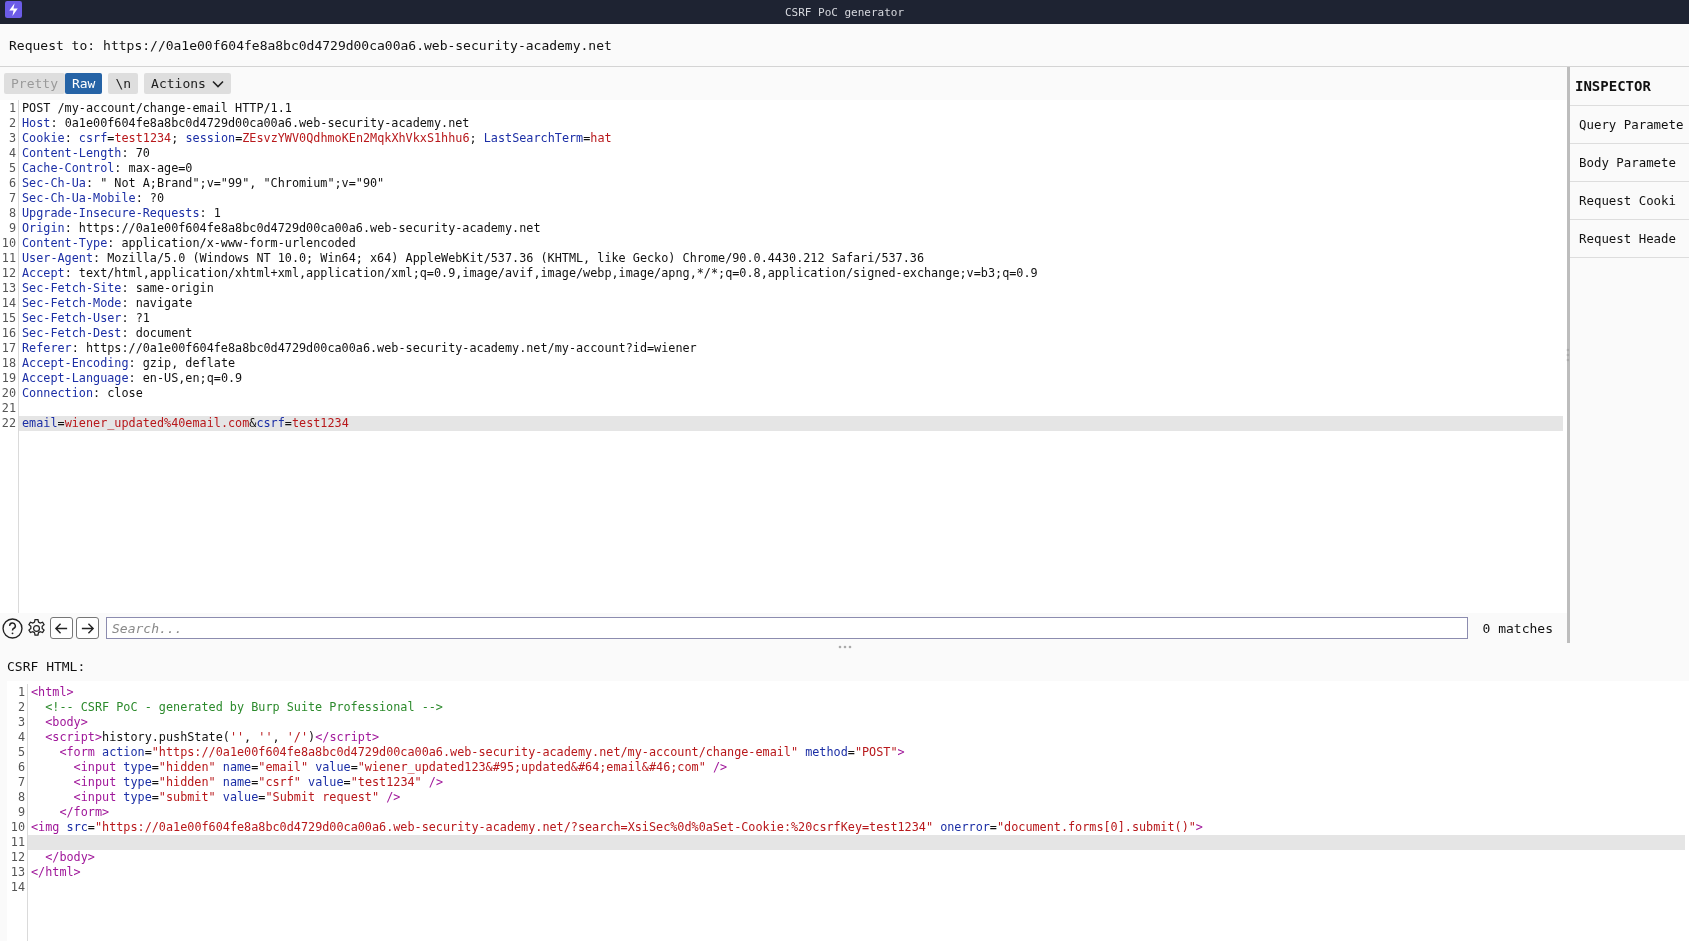  I want to click on code-line: Cookie: csrf=test1234; session=ZEsvzYWV0QdhmoKEn2MqkXhVkxS1hhu6; LastSearchTerm=hat, so click(317, 138).